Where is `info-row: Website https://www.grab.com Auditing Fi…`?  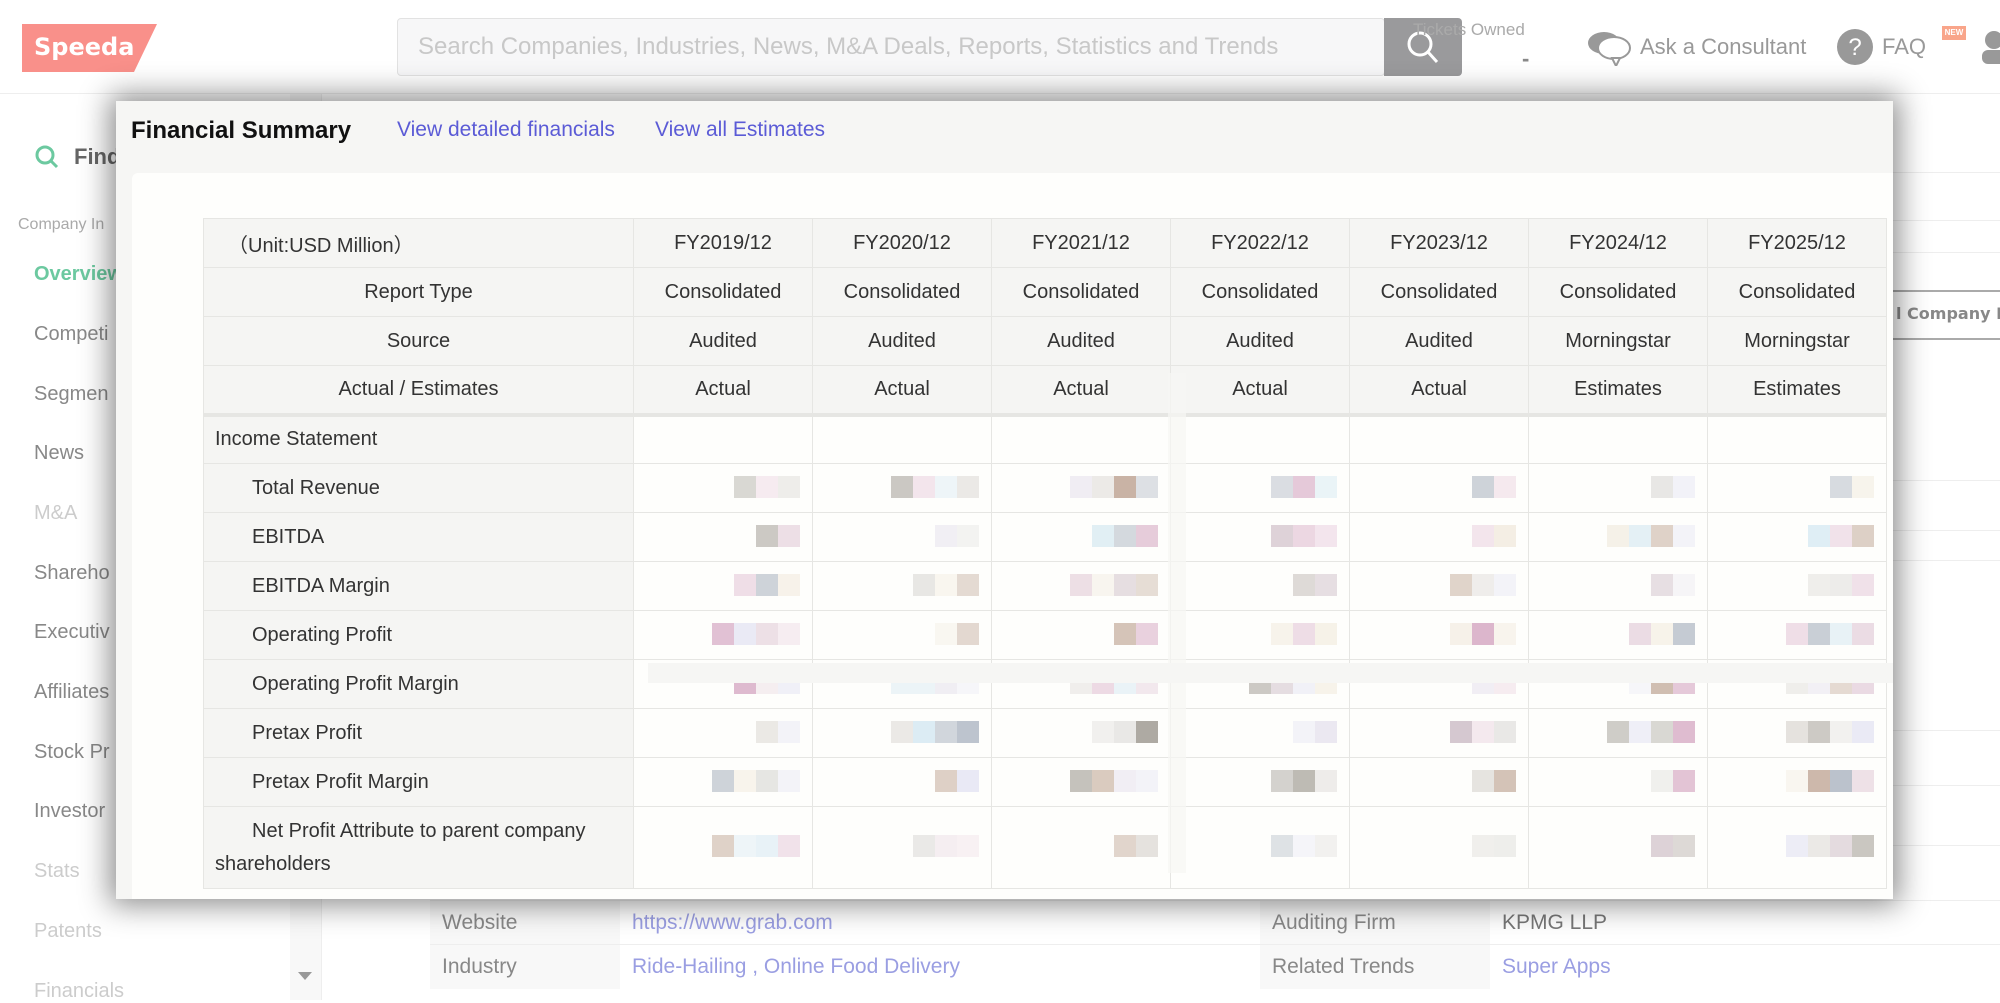 info-row: Website https://www.grab.com Auditing Fi… is located at coordinates (1215, 922).